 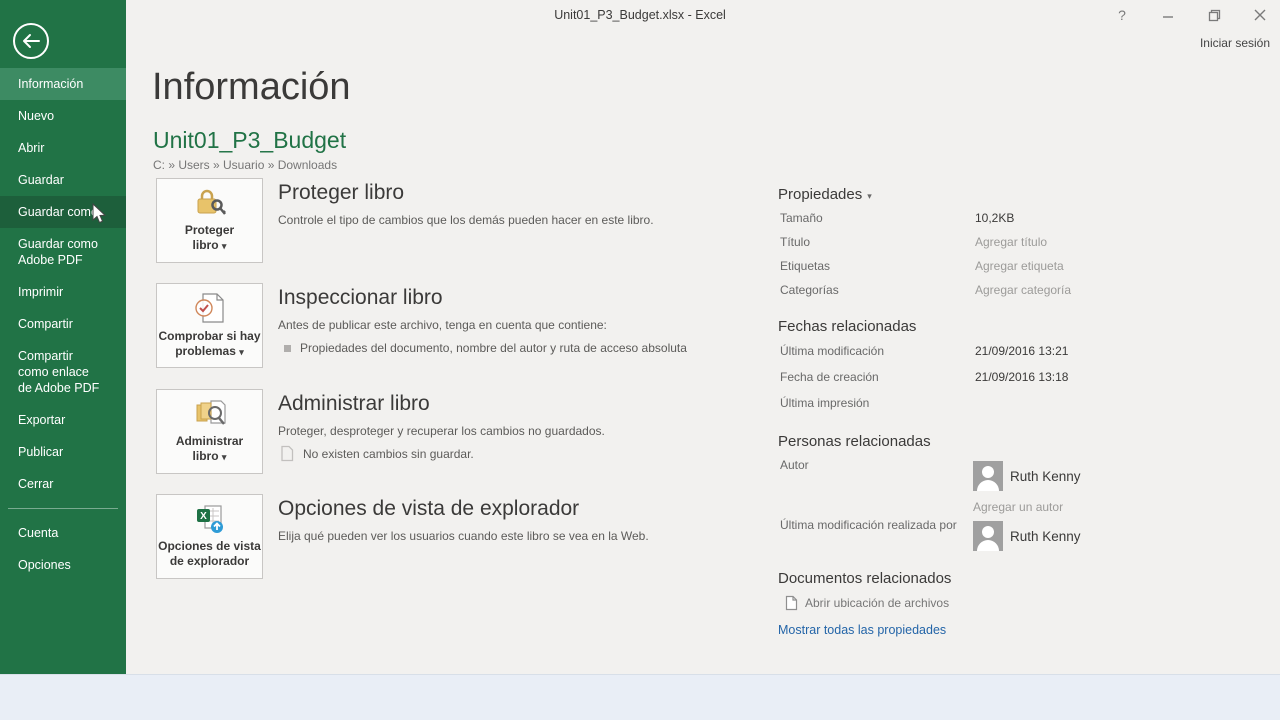 What do you see at coordinates (203, 516) in the screenshot?
I see `svg-text: X` at bounding box center [203, 516].